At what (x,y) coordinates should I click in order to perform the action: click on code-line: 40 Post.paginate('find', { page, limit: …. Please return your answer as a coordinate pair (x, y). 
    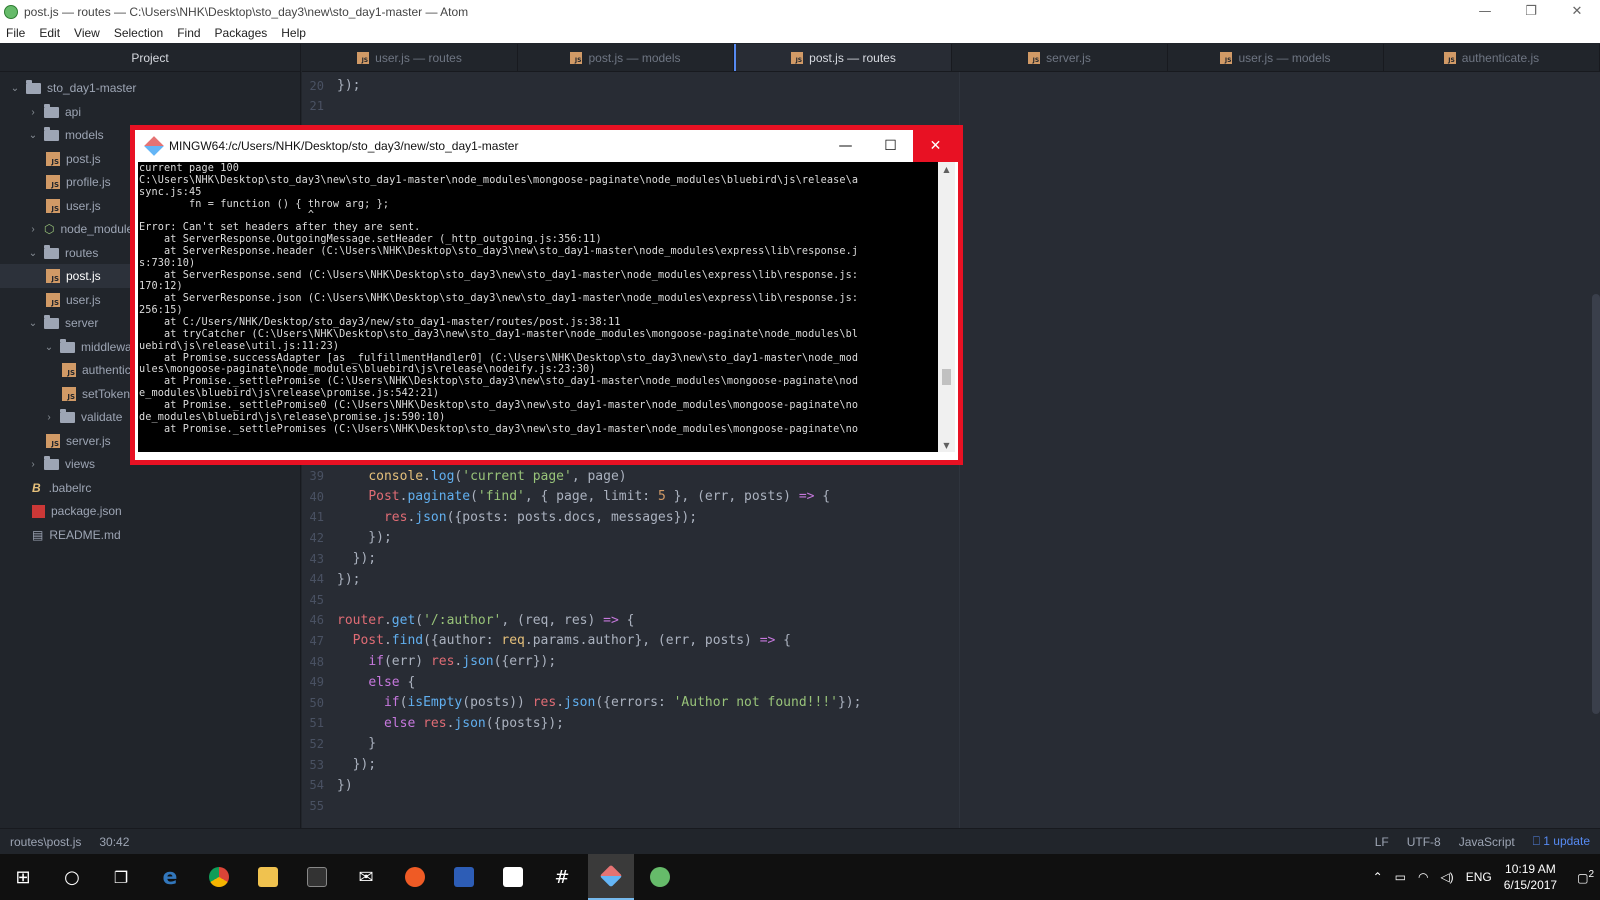
    Looking at the image, I should click on (566, 496).